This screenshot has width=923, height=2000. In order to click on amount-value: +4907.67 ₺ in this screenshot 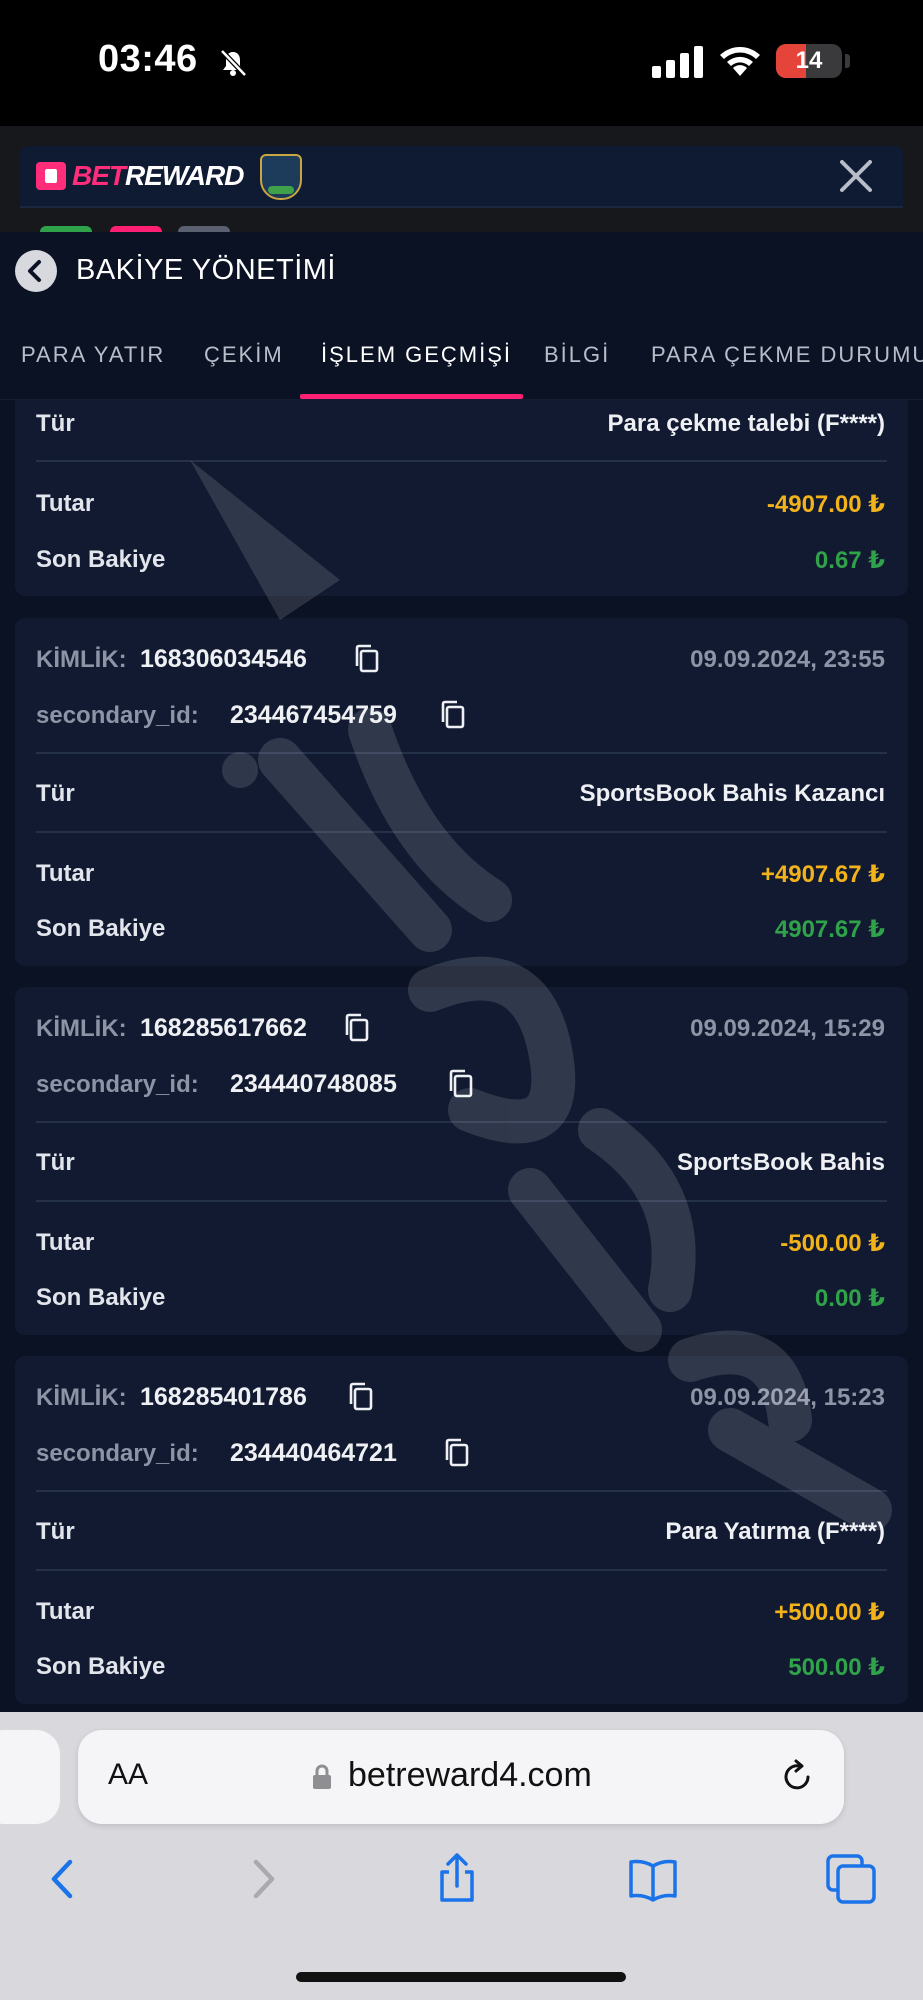, I will do `click(822, 874)`.